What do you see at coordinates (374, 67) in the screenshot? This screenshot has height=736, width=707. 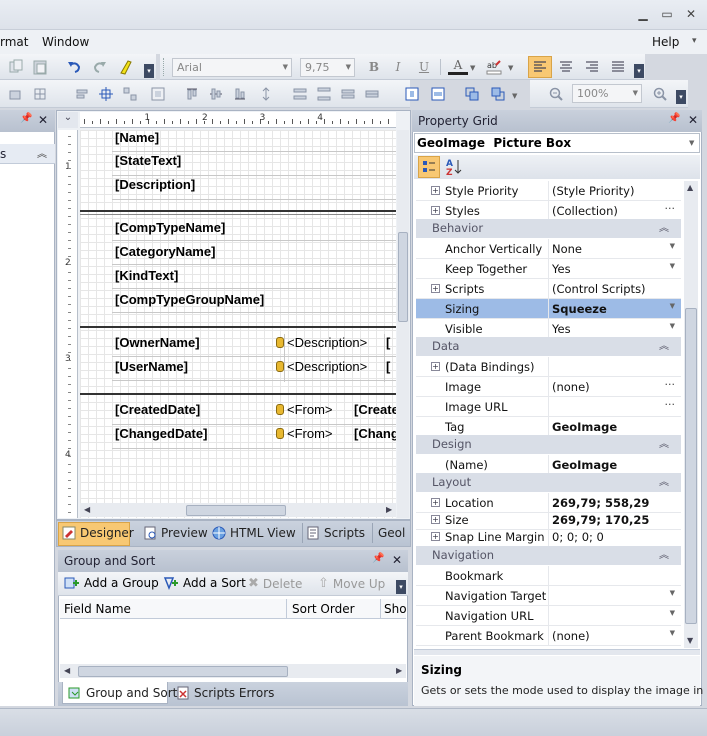 I see `bold-button: B` at bounding box center [374, 67].